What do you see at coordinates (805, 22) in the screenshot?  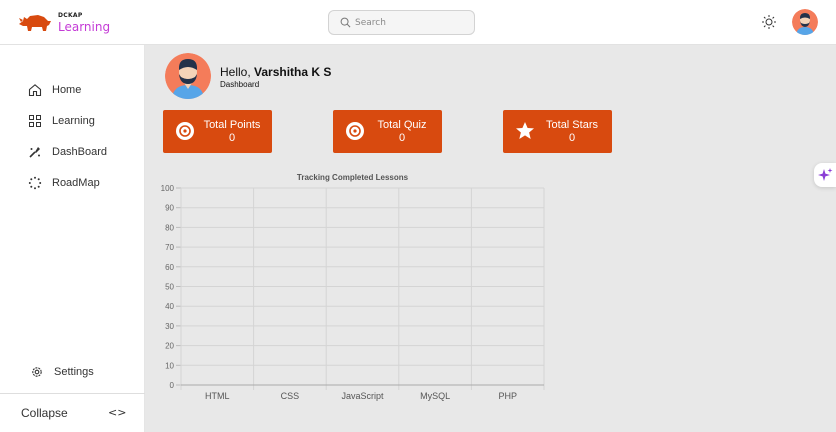 I see `profile-avatar` at bounding box center [805, 22].